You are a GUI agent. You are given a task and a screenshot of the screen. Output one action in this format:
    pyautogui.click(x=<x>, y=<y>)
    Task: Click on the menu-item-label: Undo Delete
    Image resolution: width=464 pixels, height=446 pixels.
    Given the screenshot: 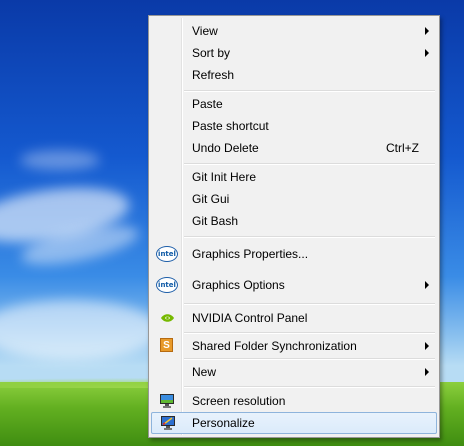 What is the action you would take?
    pyautogui.click(x=225, y=148)
    